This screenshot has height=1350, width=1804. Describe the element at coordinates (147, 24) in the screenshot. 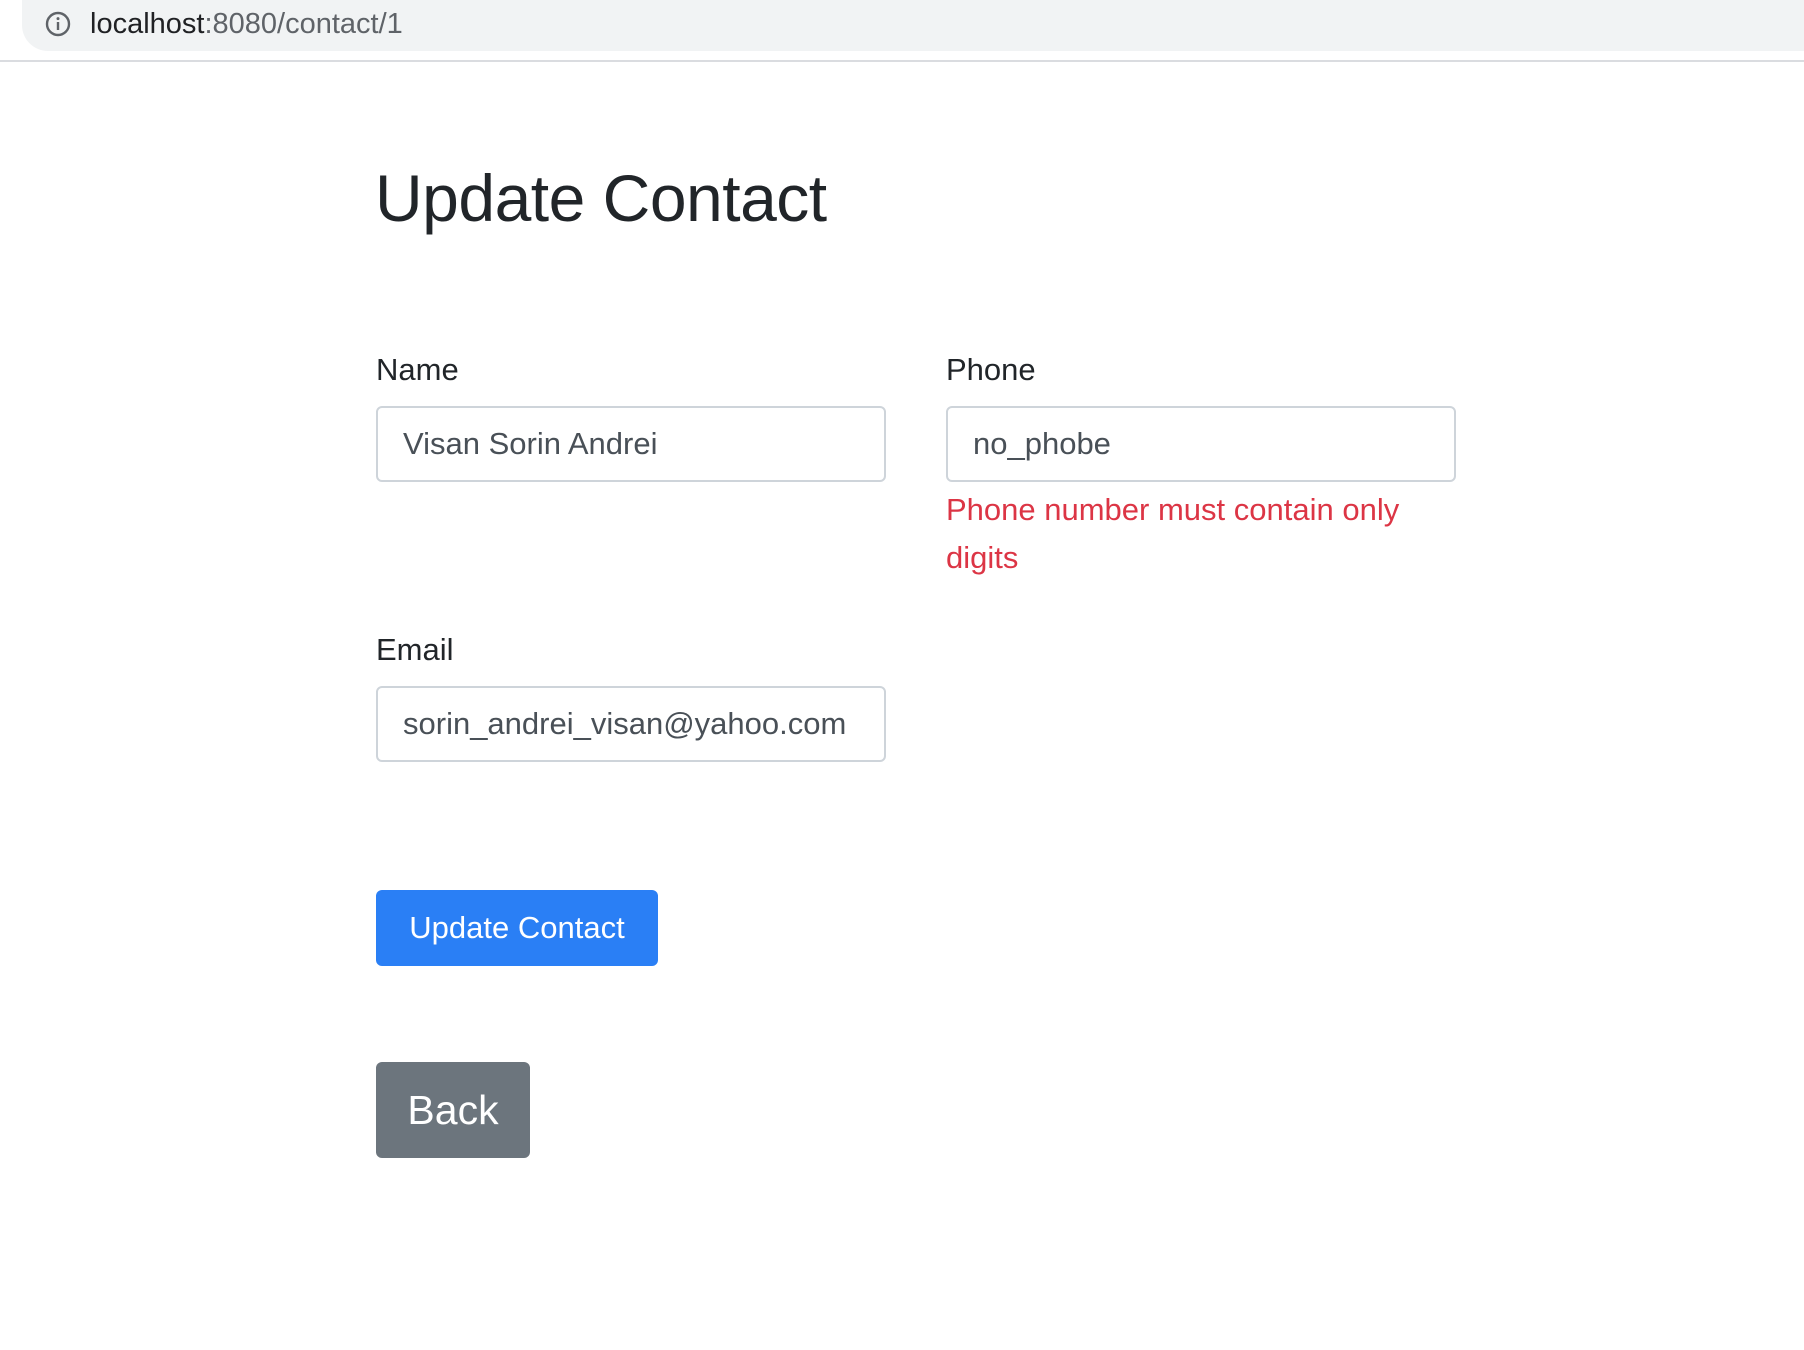

I see `url-host: localhost` at that location.